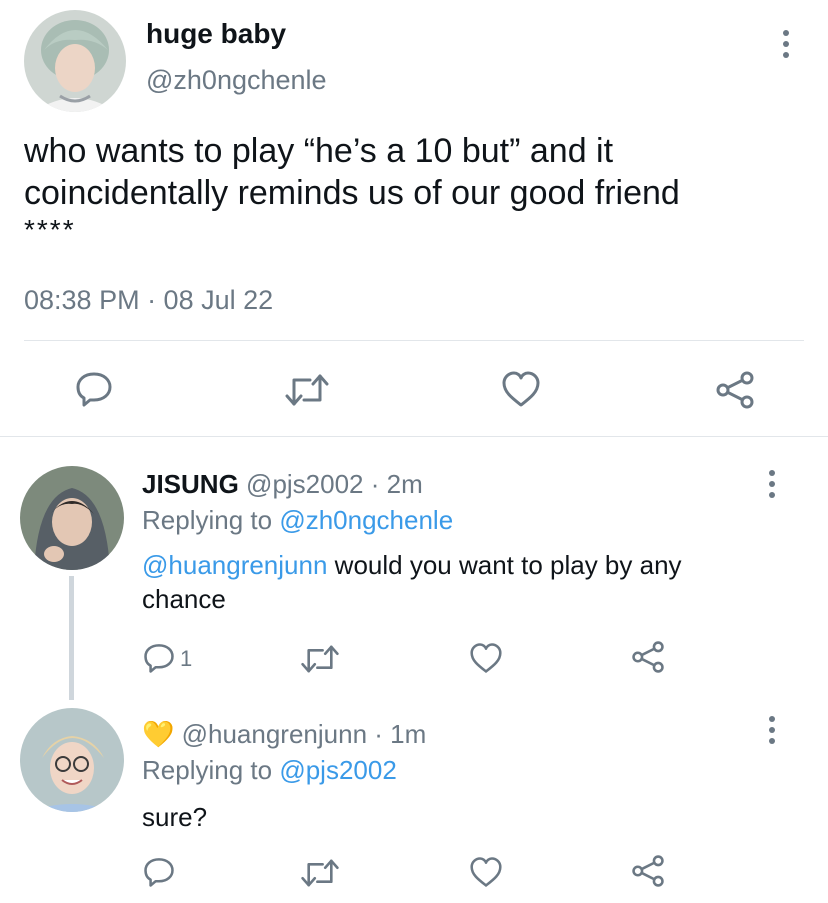 The width and height of the screenshot is (828, 903). Describe the element at coordinates (148, 300) in the screenshot. I see `main-timestamp: 08:38 PM · 08 Jul 22` at that location.